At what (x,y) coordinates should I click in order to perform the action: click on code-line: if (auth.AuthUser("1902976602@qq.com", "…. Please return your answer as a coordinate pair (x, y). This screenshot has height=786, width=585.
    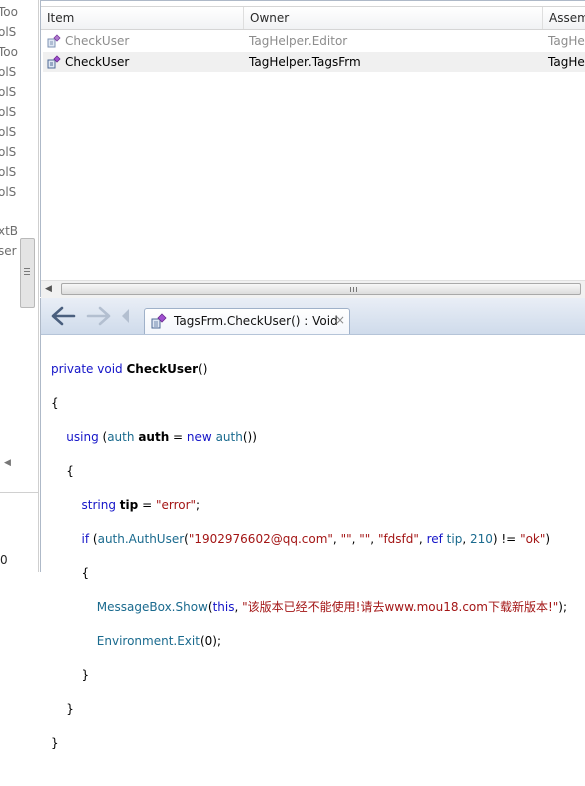
    Looking at the image, I should click on (316, 539).